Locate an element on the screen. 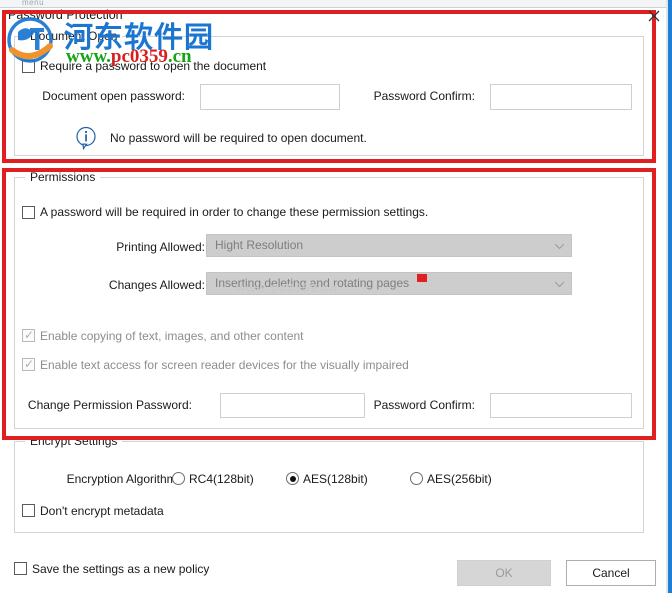 The image size is (672, 593). require-permission-password-checkbox is located at coordinates (28, 212).